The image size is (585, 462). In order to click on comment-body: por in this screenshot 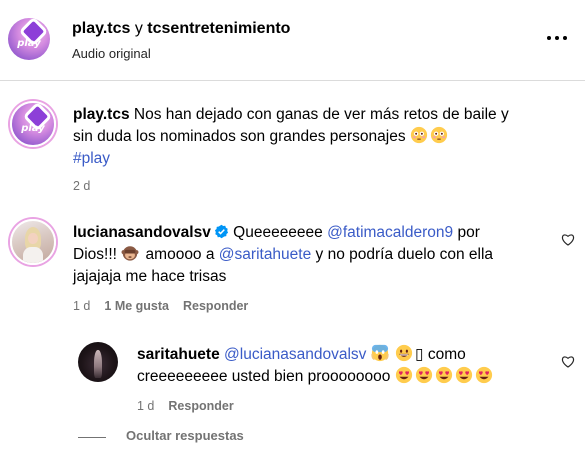, I will do `click(466, 232)`.